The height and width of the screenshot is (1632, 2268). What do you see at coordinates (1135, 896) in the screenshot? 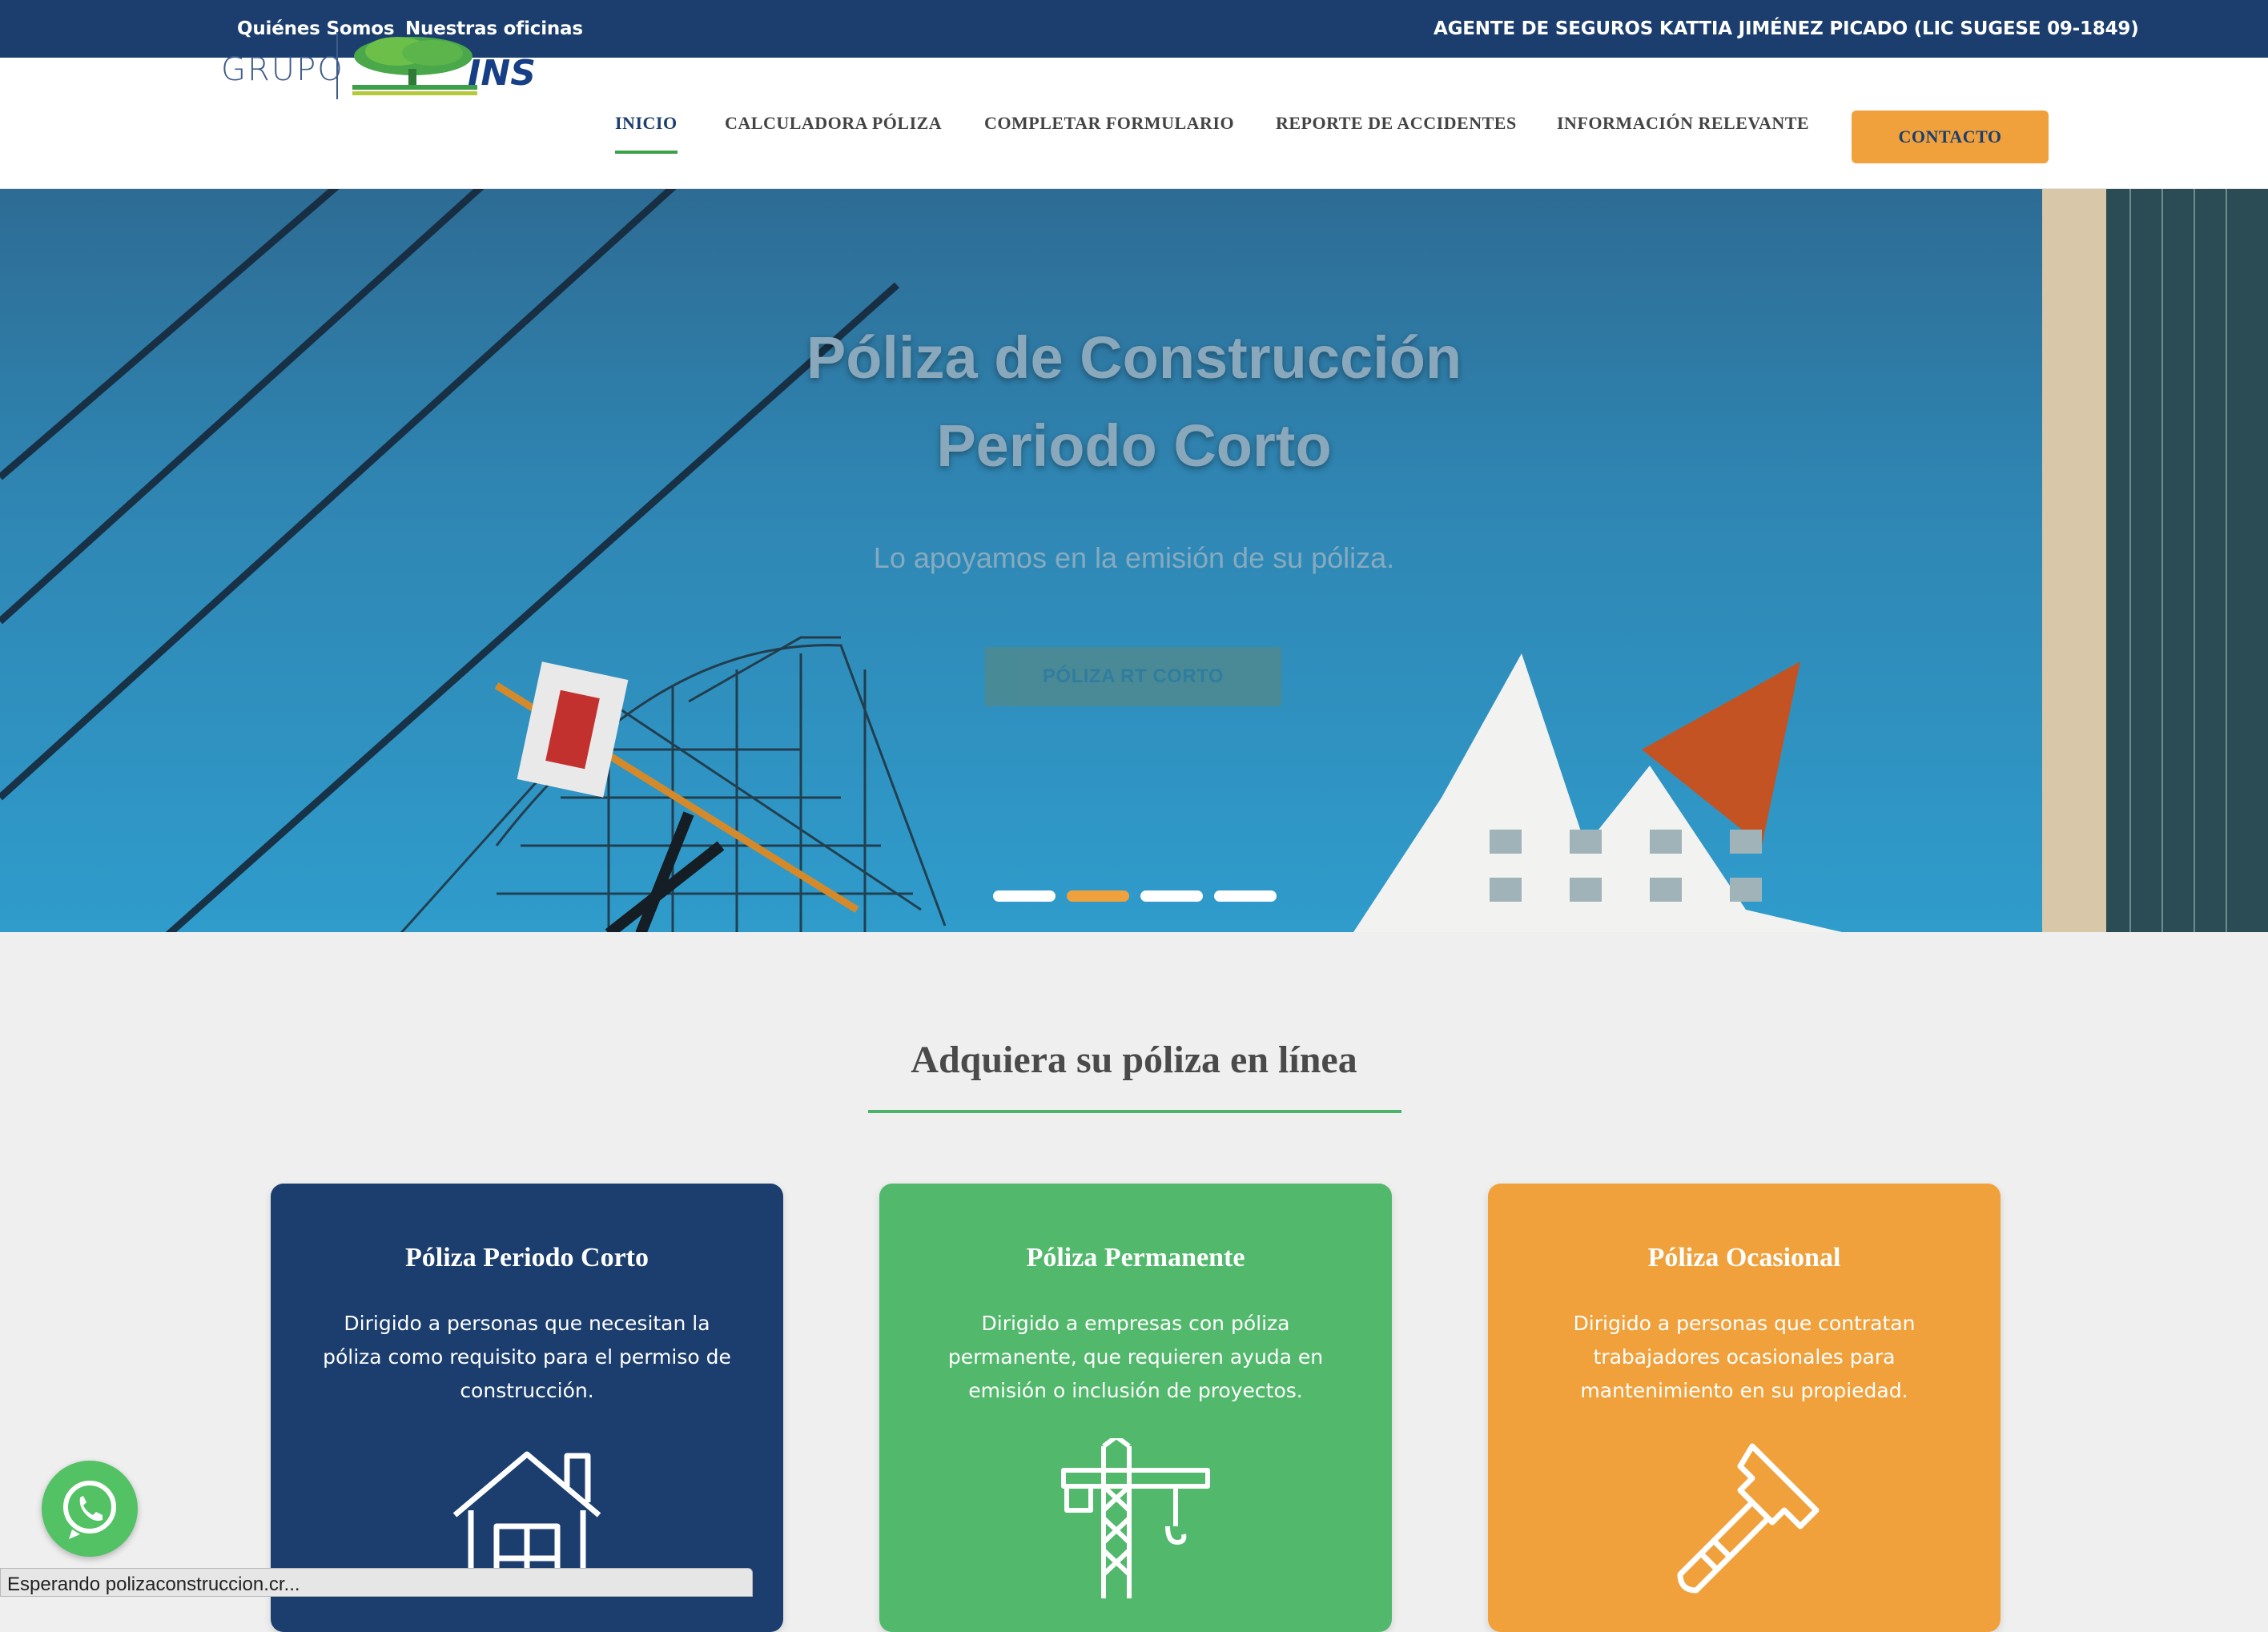
I see `carousel-indicators` at bounding box center [1135, 896].